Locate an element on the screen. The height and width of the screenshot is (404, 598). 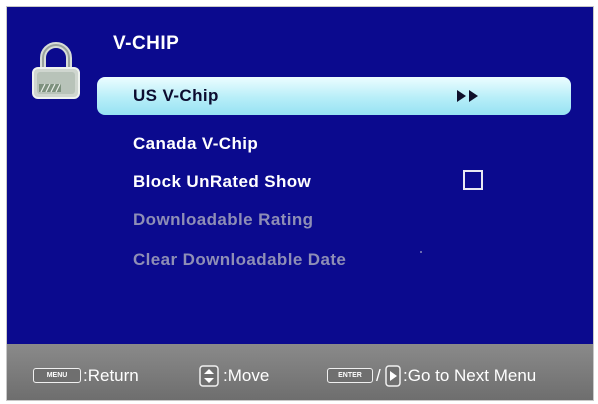
enter-key-icon: ENTER is located at coordinates (350, 375).